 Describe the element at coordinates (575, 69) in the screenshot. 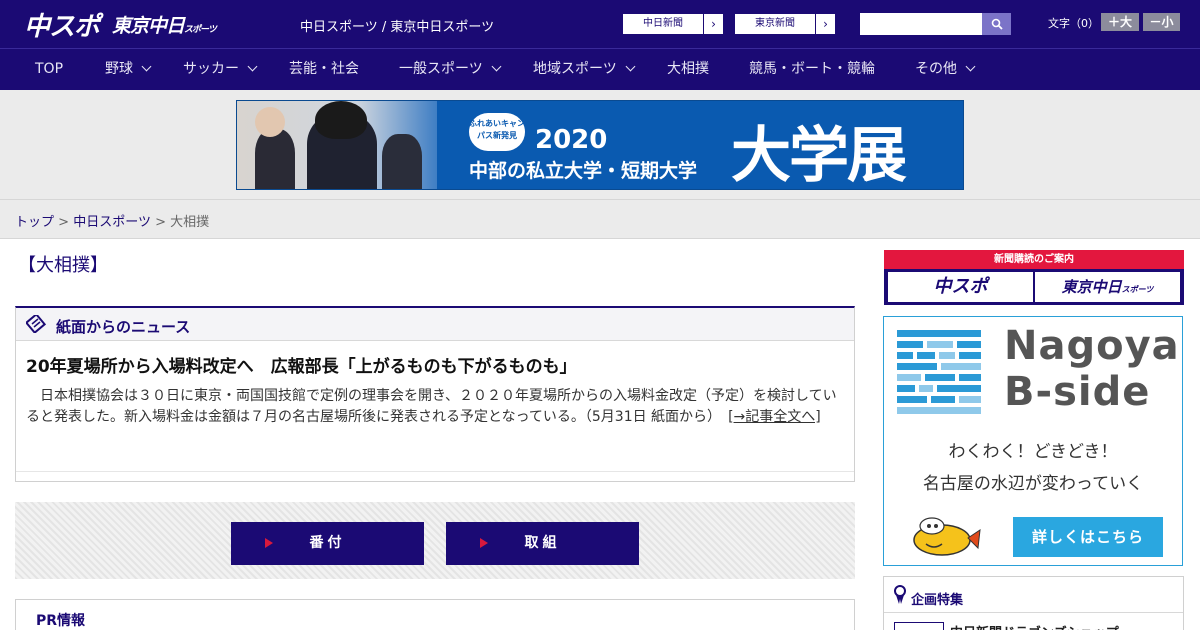

I see `nav-item-label: 地域スポーツ` at that location.